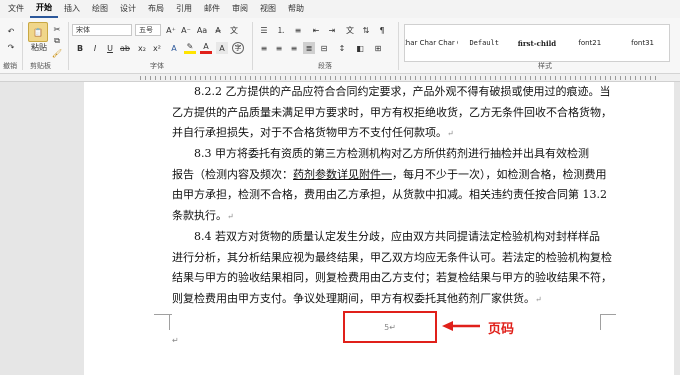  I want to click on annotation-label: 页码, so click(501, 329).